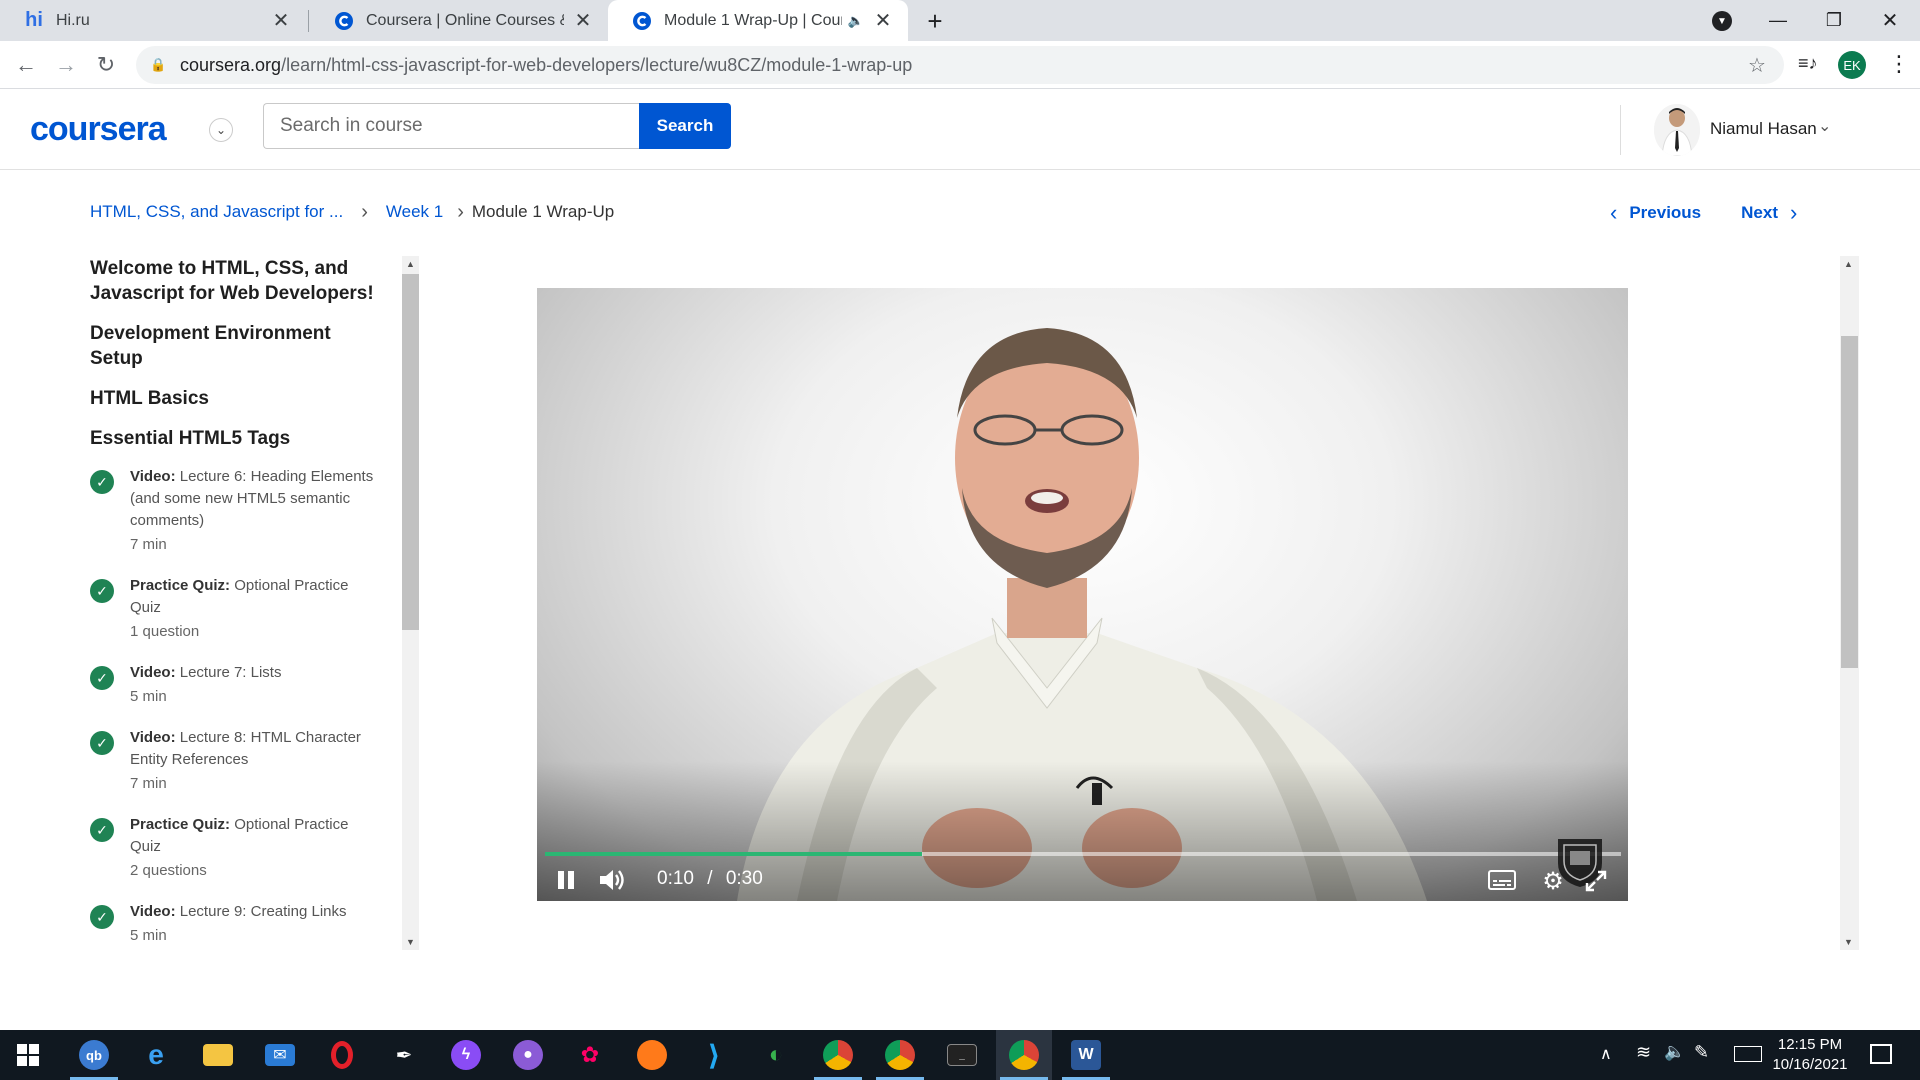  Describe the element at coordinates (263, 911) in the screenshot. I see `item-title: Lecture 9: Creating Links` at that location.